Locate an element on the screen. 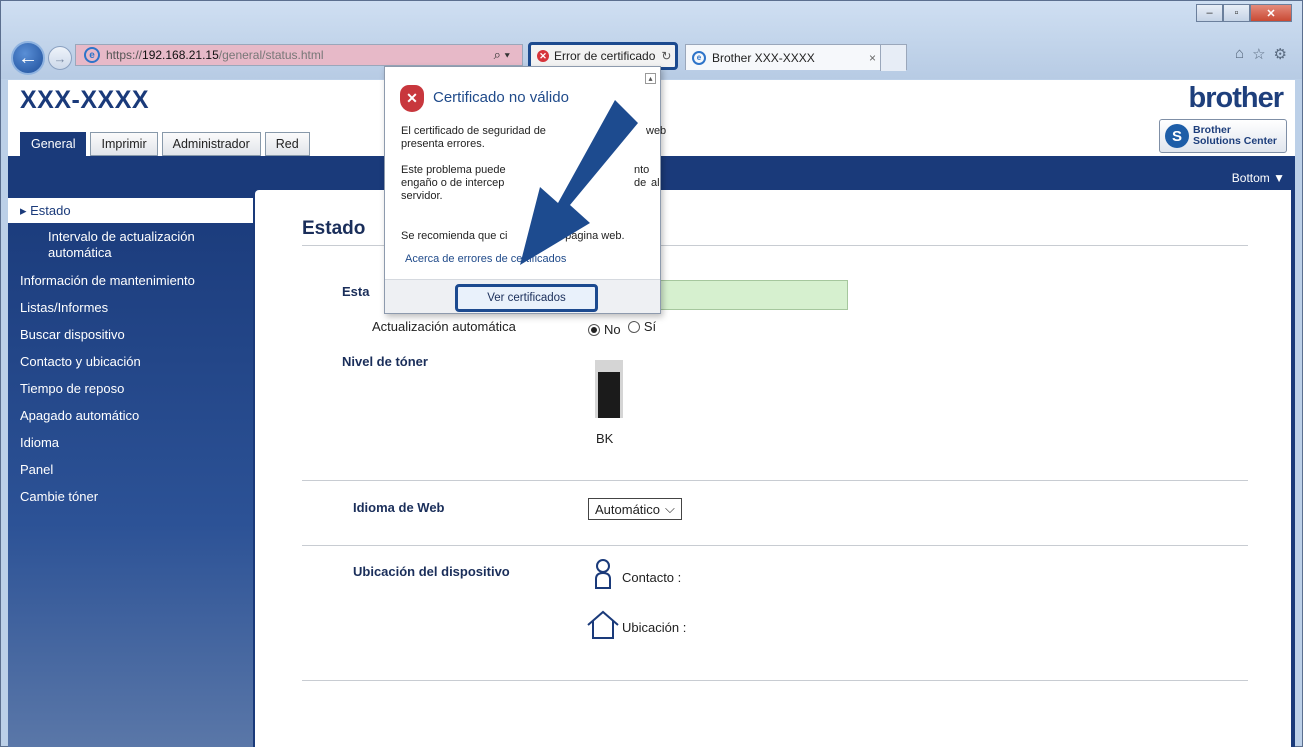 The image size is (1303, 747). popup-text: al is located at coordinates (655, 183).